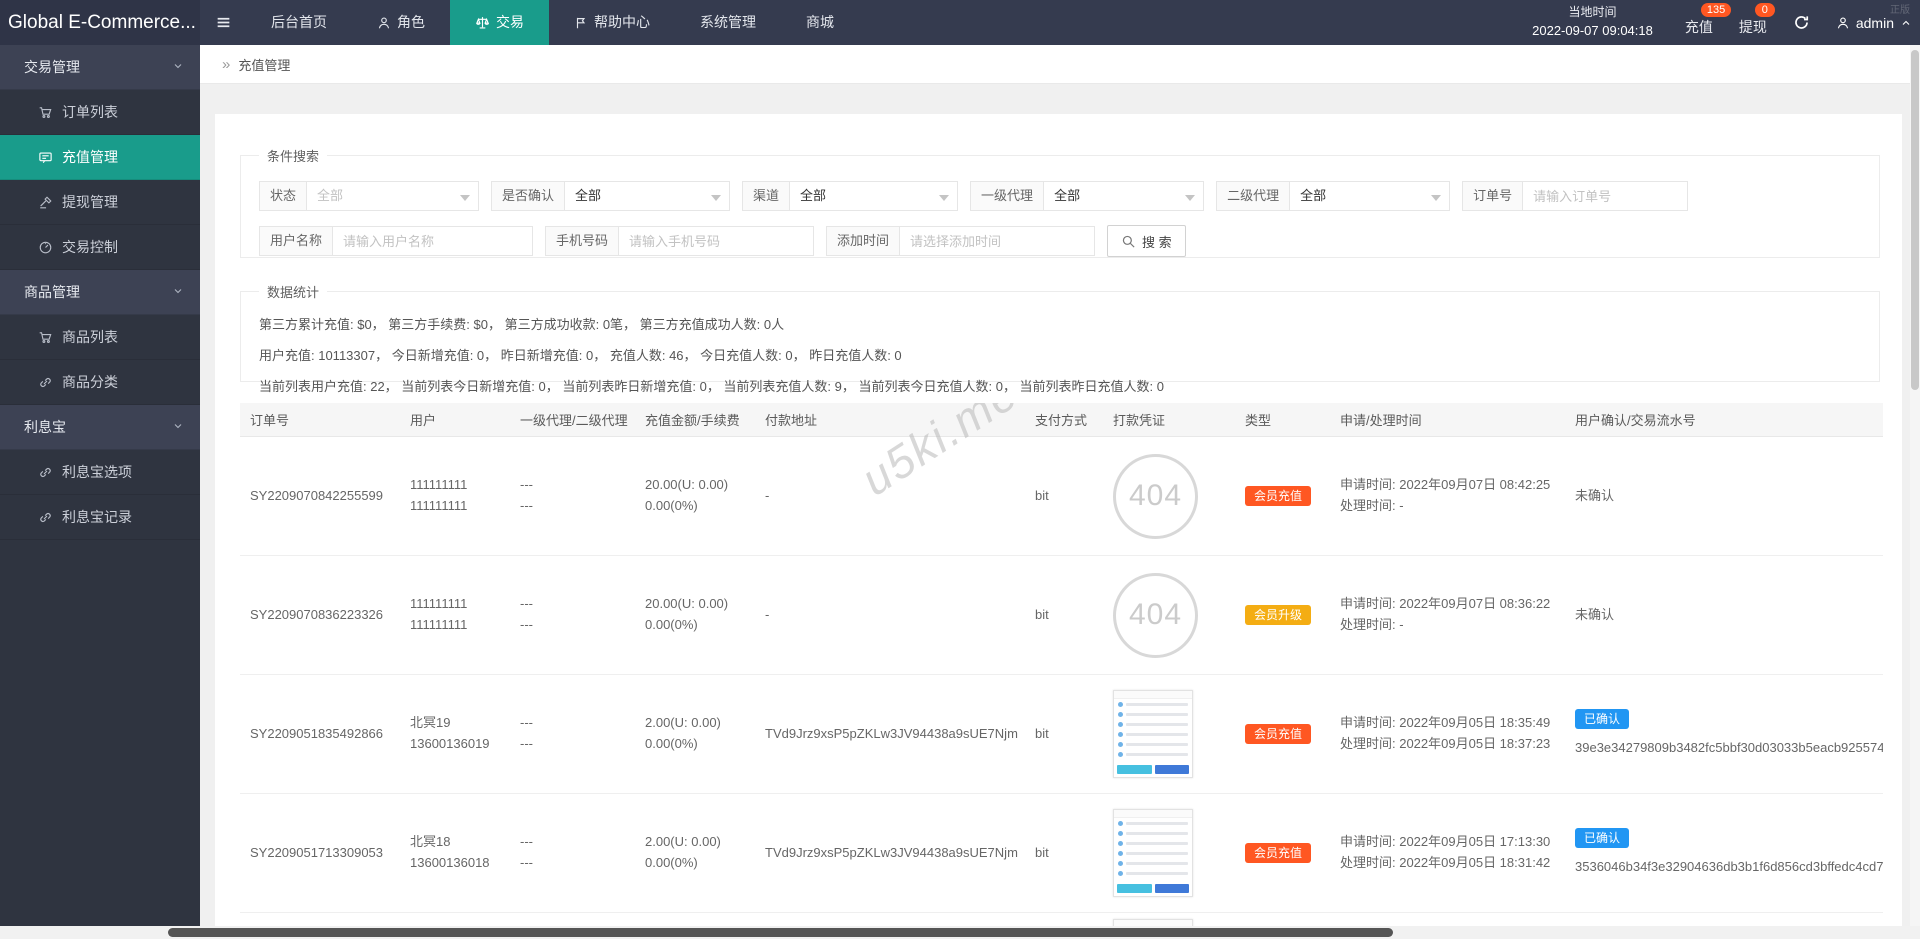 This screenshot has width=1920, height=939. I want to click on user-menu: admin, so click(1874, 23).